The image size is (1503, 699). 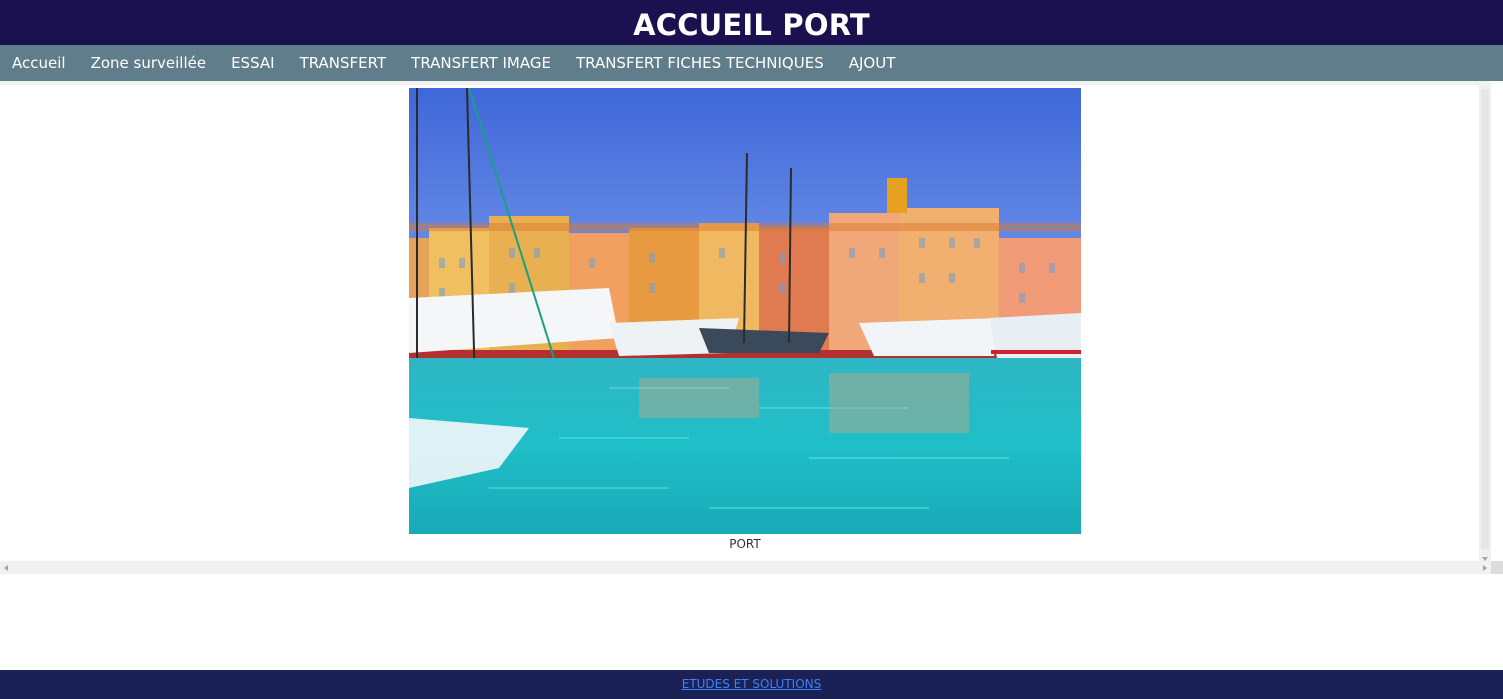 What do you see at coordinates (39, 63) in the screenshot?
I see `nav-item-accueil: Accueil` at bounding box center [39, 63].